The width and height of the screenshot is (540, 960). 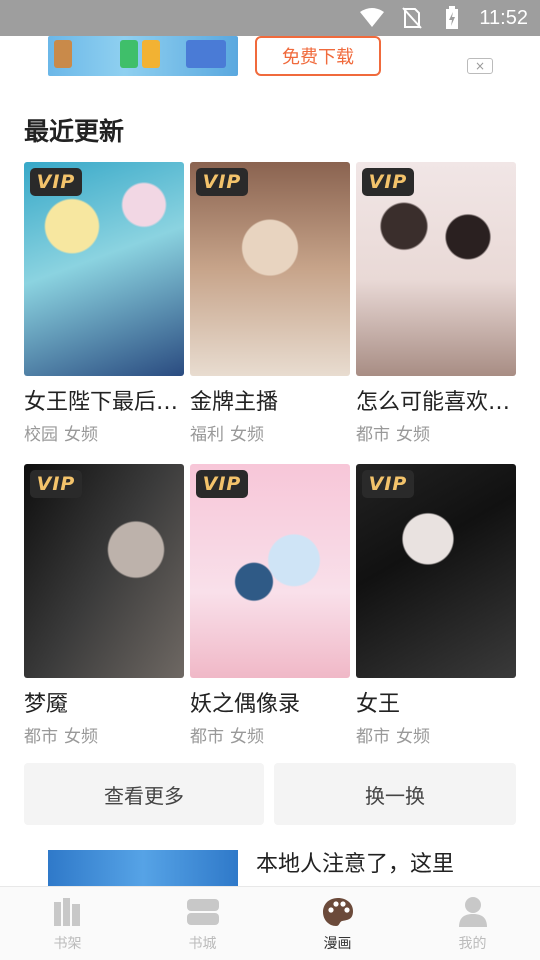 What do you see at coordinates (104, 432) in the screenshot?
I see `comic-tags: 校园 女频` at bounding box center [104, 432].